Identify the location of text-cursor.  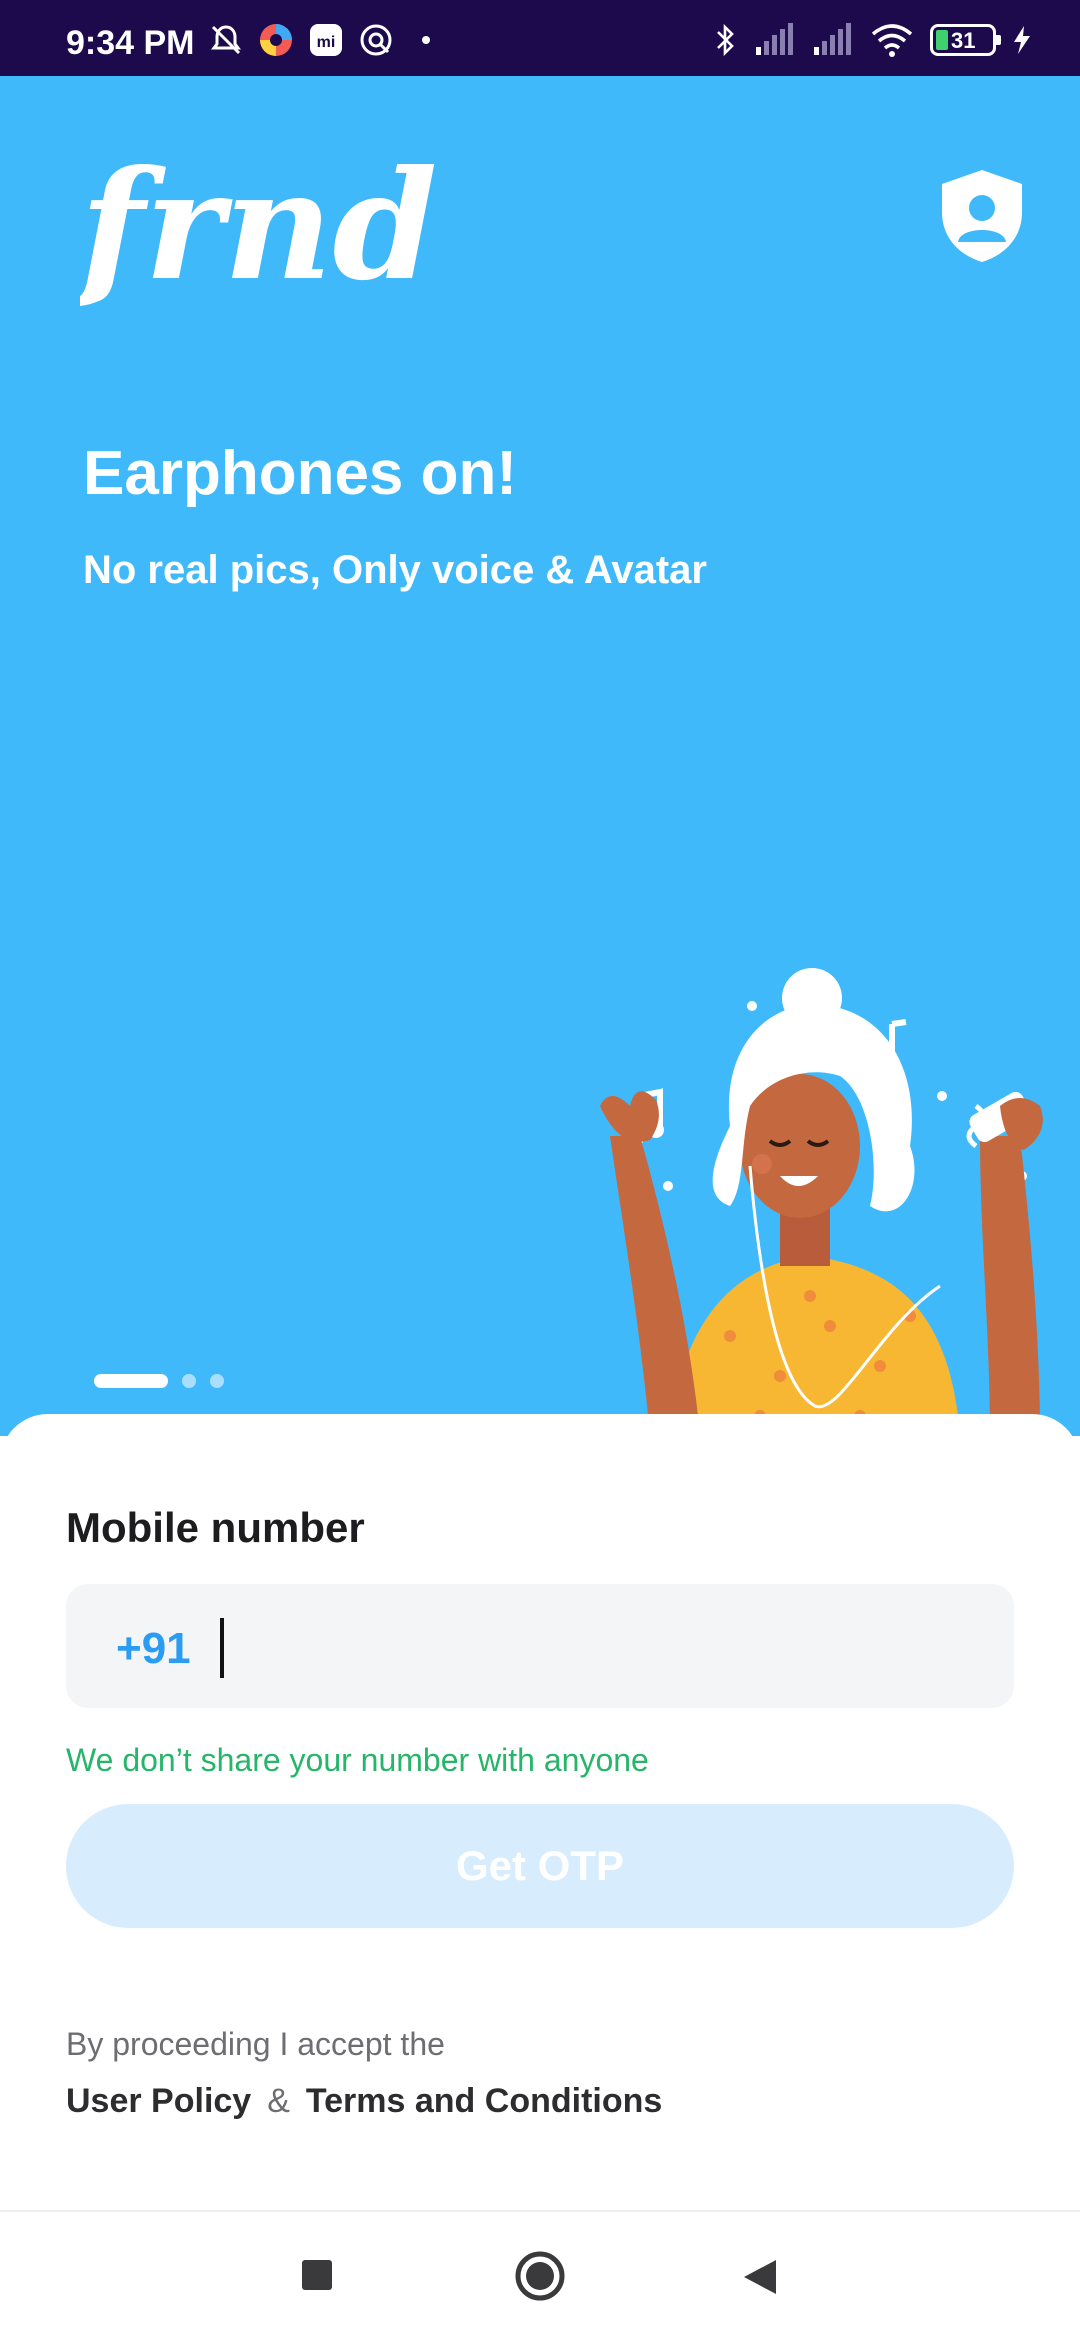
(222, 1648).